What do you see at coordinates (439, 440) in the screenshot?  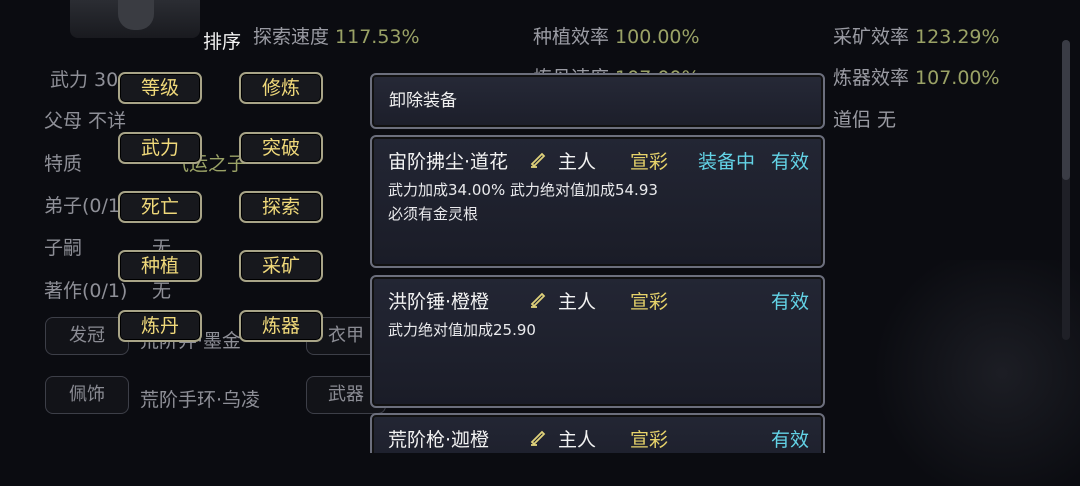 I see `item-name: 荒阶枪·迦橙` at bounding box center [439, 440].